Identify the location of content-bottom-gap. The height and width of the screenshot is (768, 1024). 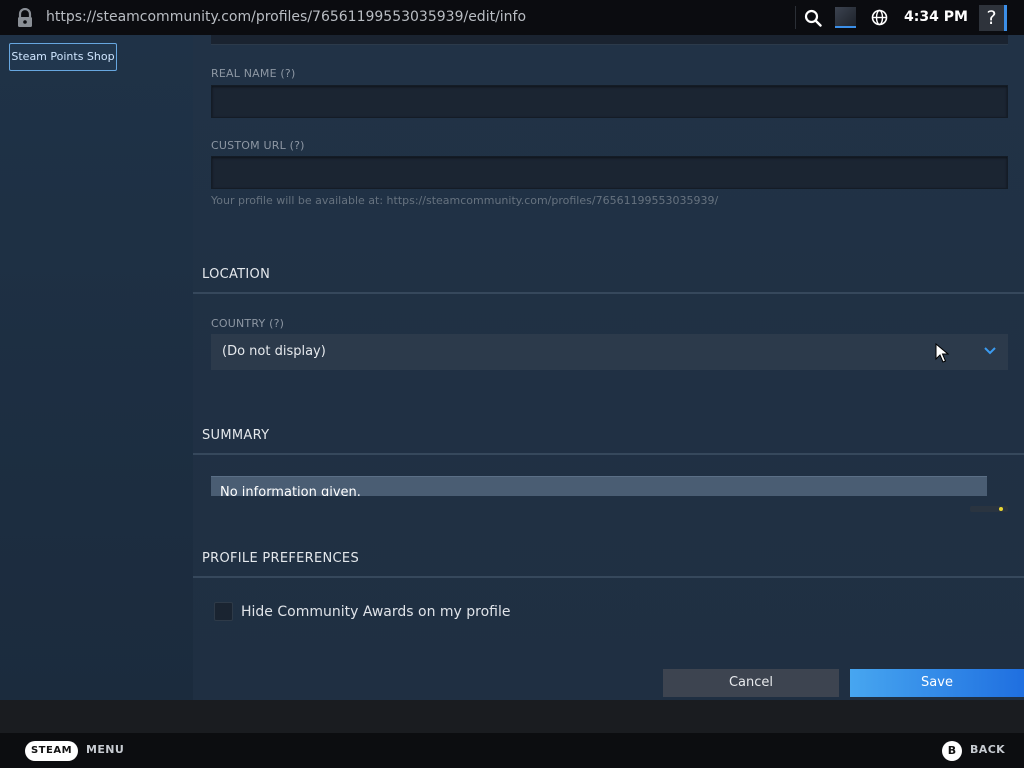
(512, 716).